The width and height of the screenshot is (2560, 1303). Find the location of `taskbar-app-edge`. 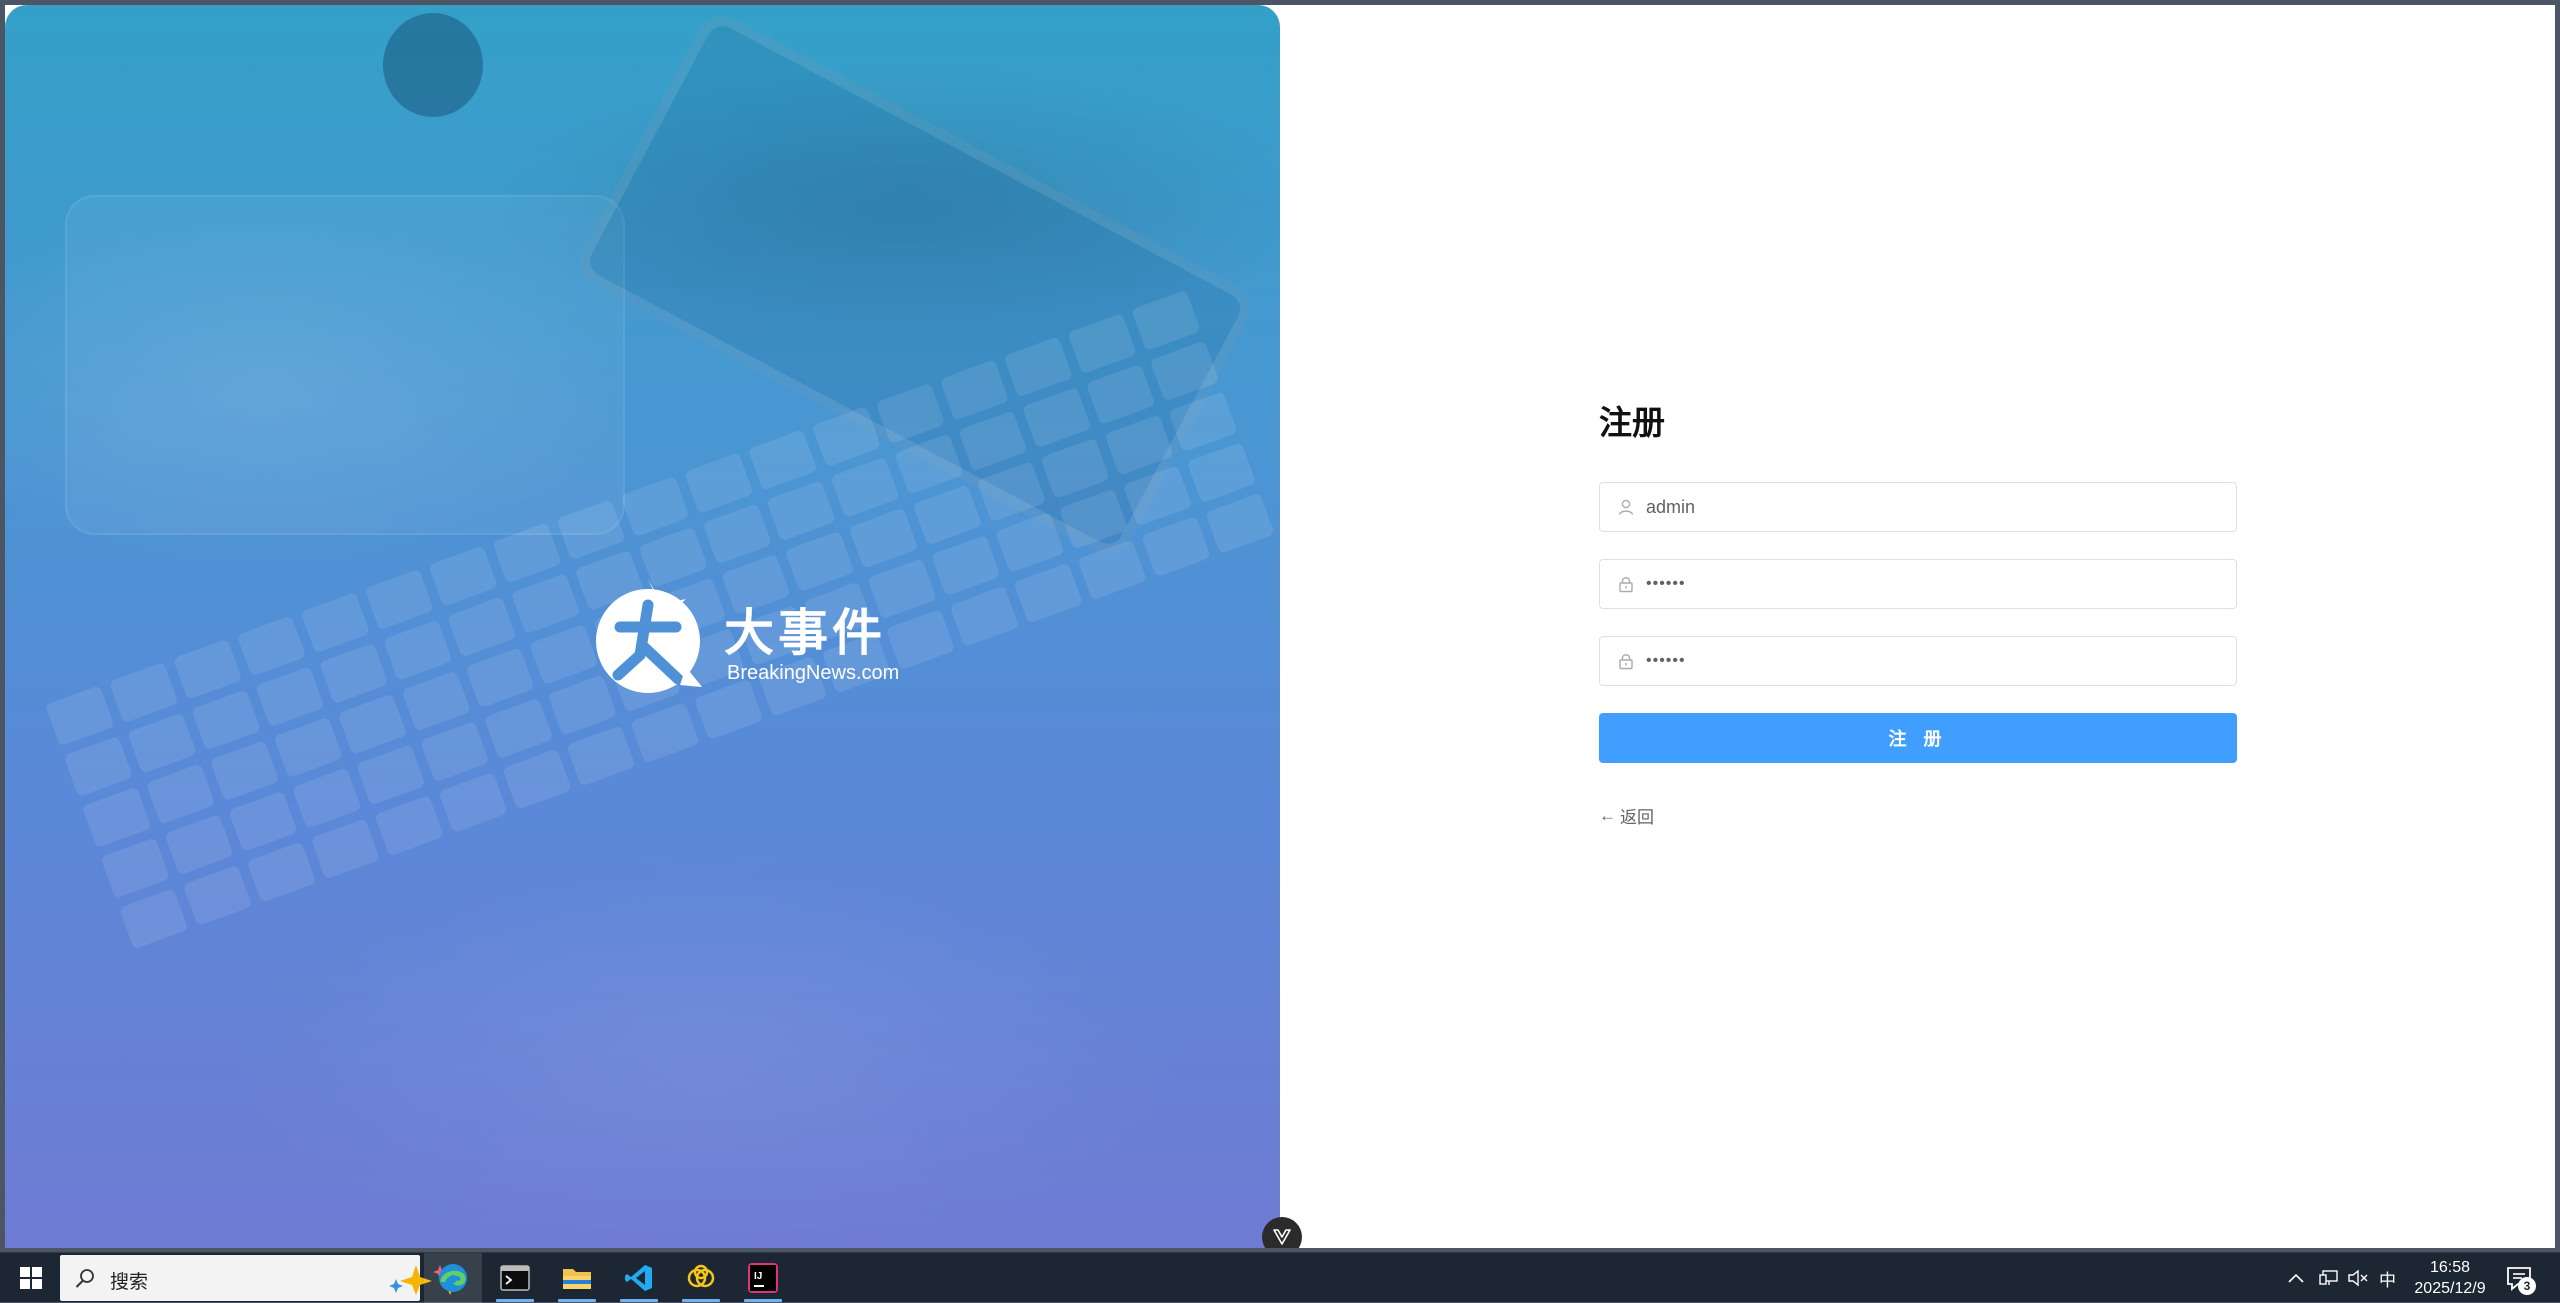

taskbar-app-edge is located at coordinates (453, 1278).